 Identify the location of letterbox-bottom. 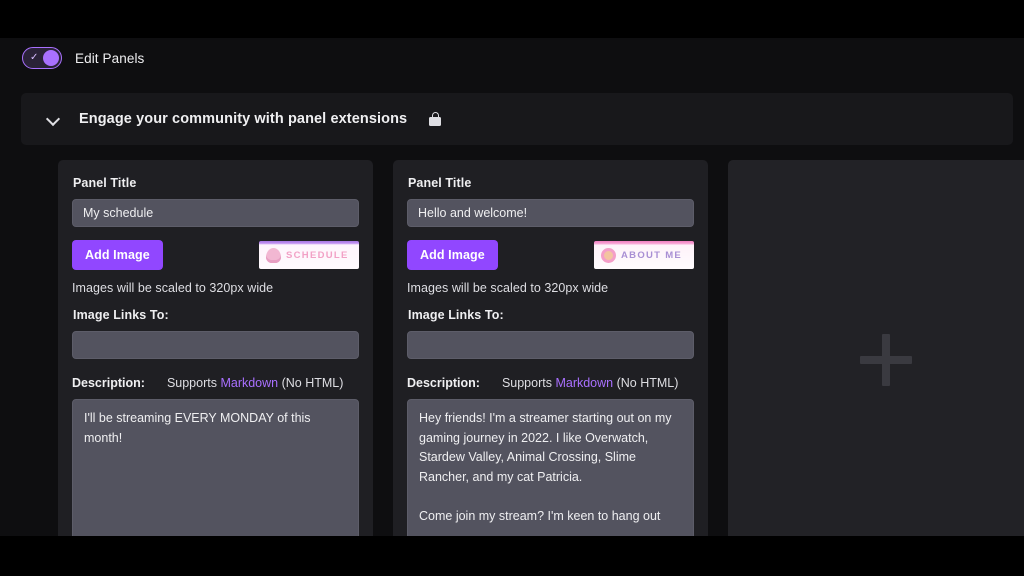
(512, 556).